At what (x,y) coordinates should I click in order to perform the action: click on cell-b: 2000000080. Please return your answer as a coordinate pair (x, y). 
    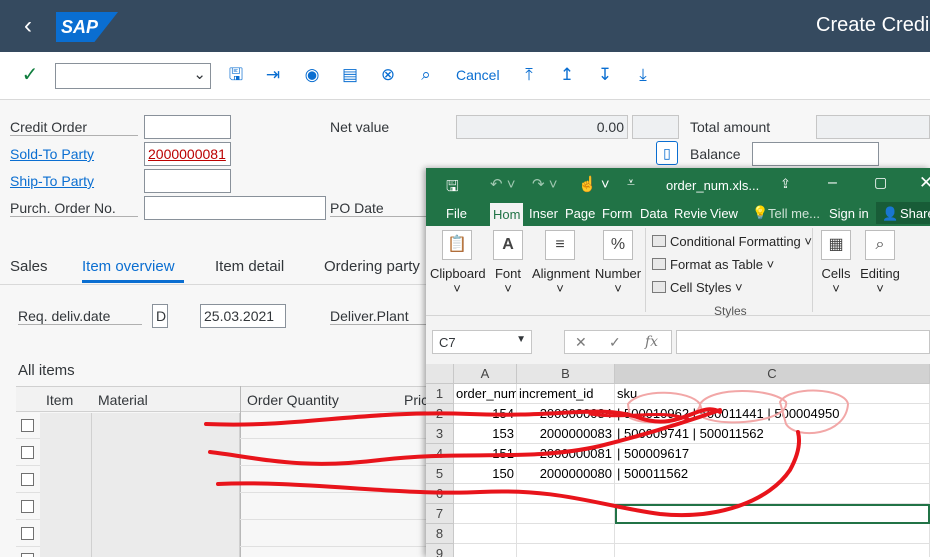
    Looking at the image, I should click on (566, 474).